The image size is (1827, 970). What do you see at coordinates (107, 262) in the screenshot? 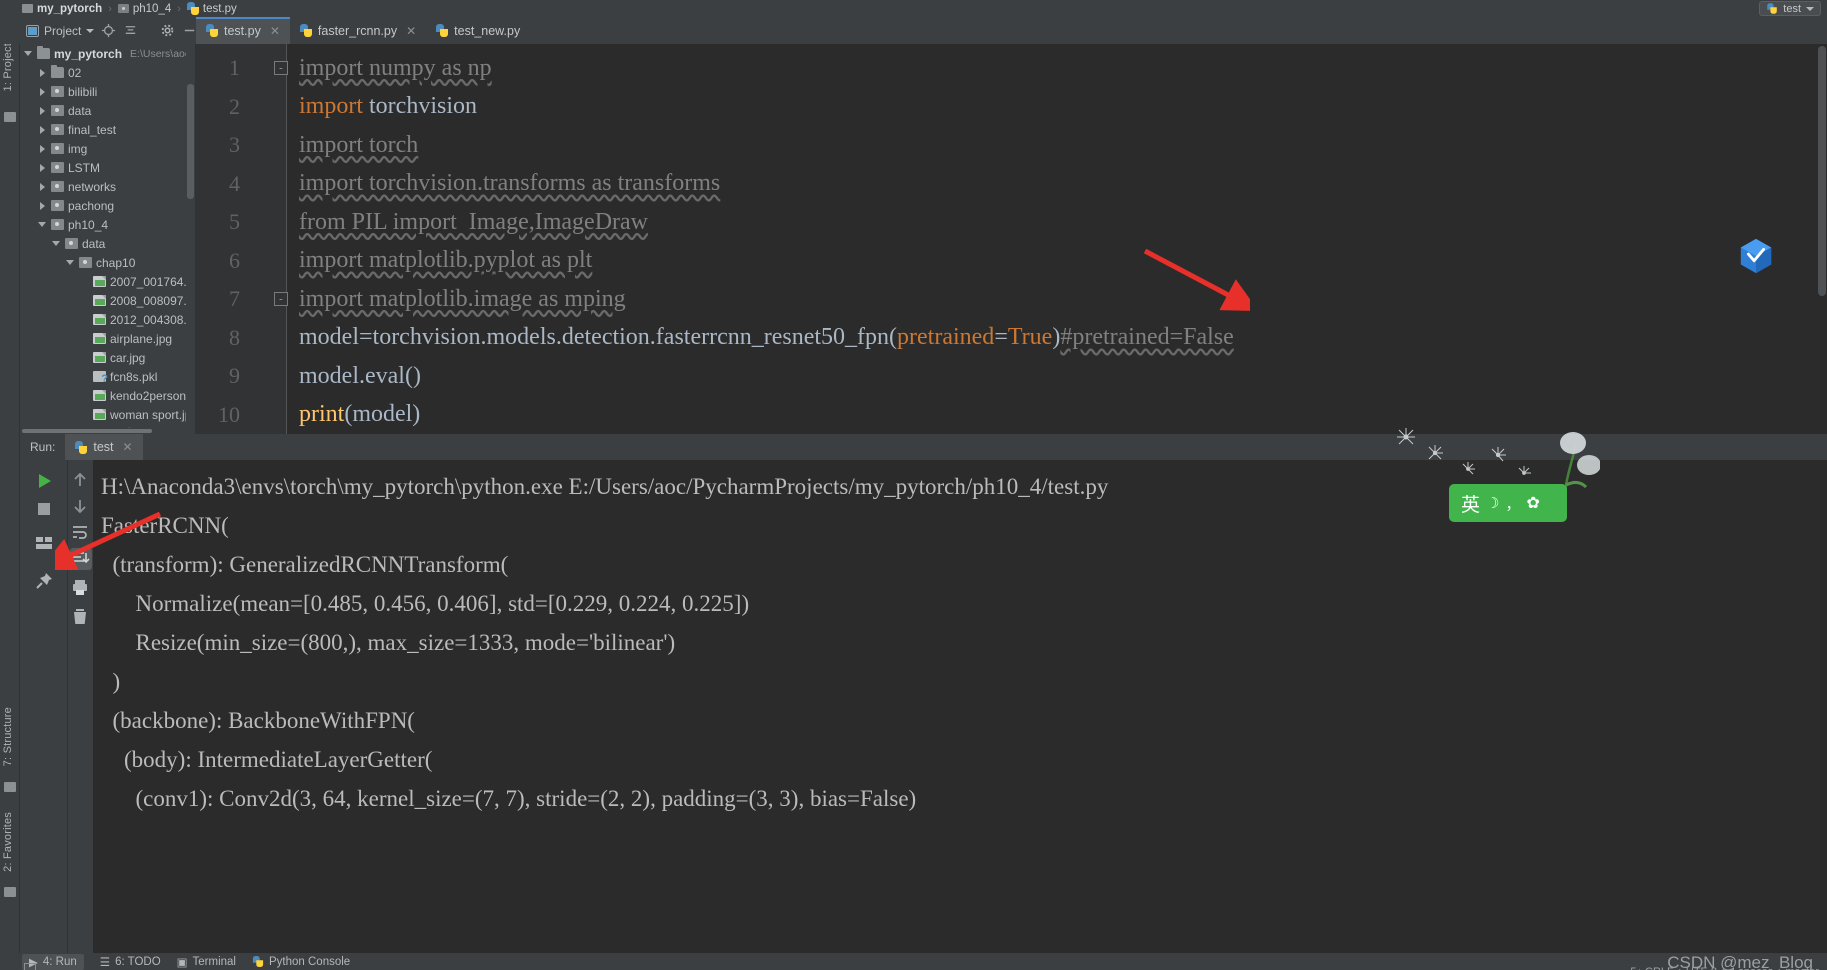
I see `tree-item-chap10: chap10` at bounding box center [107, 262].